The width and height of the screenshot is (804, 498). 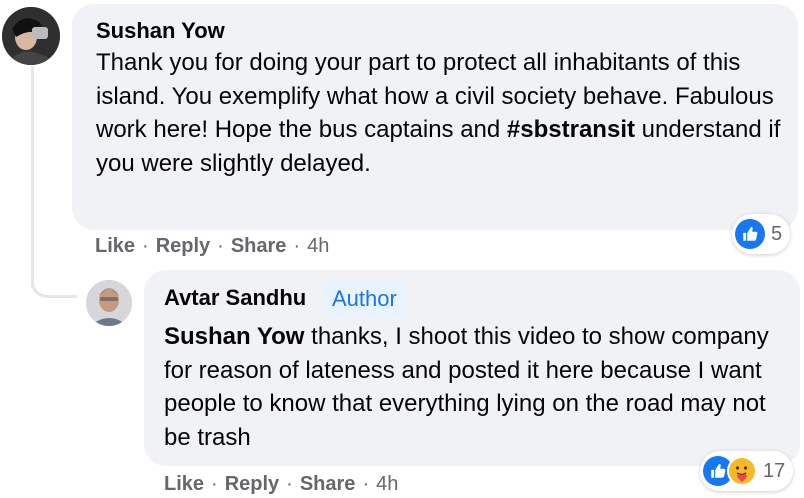 What do you see at coordinates (774, 470) in the screenshot?
I see `reaction-count: 17` at bounding box center [774, 470].